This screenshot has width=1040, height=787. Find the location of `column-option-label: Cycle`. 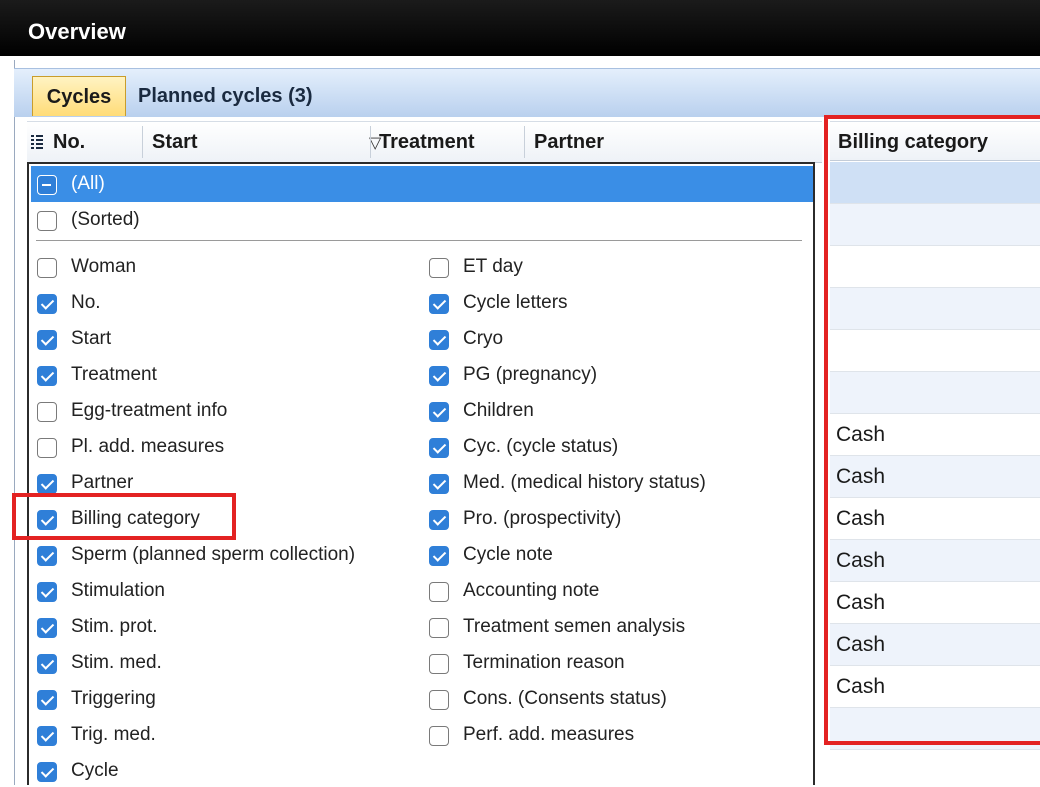

column-option-label: Cycle is located at coordinates (95, 770).